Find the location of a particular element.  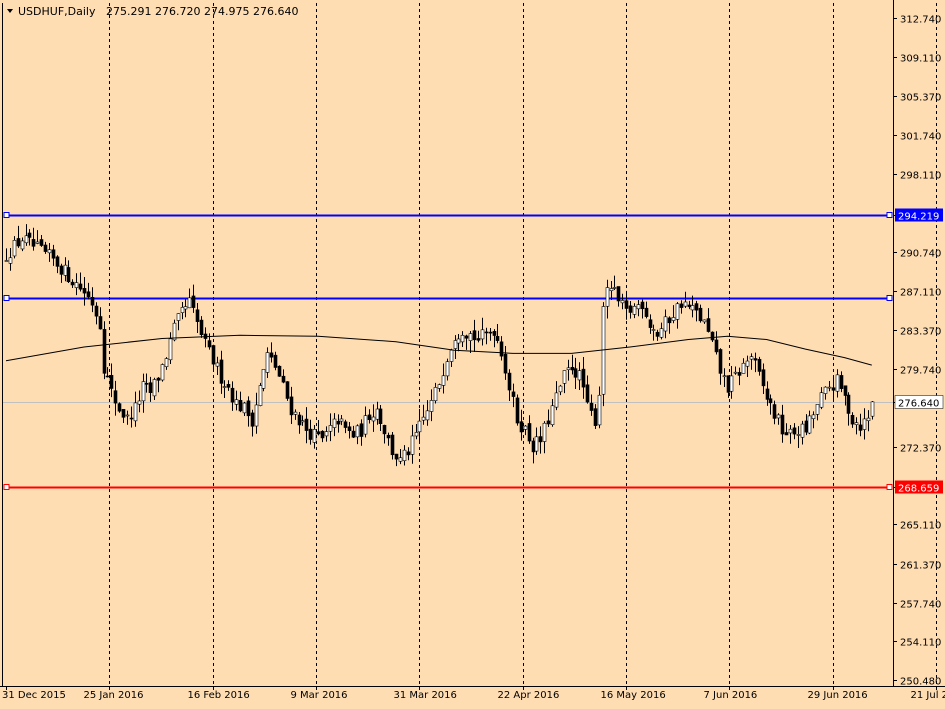

price-tick-label: 250.480 is located at coordinates (920, 682).